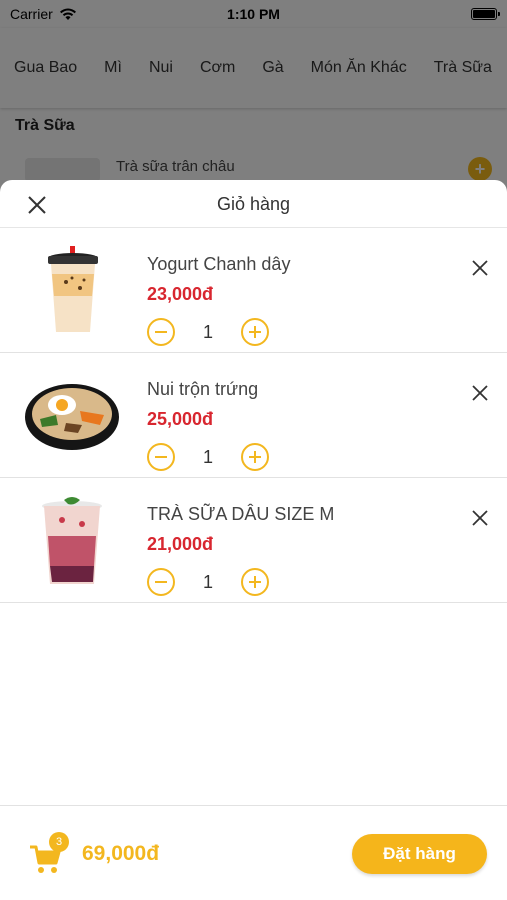 The image size is (507, 900). Describe the element at coordinates (121, 853) in the screenshot. I see `cart-total: 69,000đ` at that location.